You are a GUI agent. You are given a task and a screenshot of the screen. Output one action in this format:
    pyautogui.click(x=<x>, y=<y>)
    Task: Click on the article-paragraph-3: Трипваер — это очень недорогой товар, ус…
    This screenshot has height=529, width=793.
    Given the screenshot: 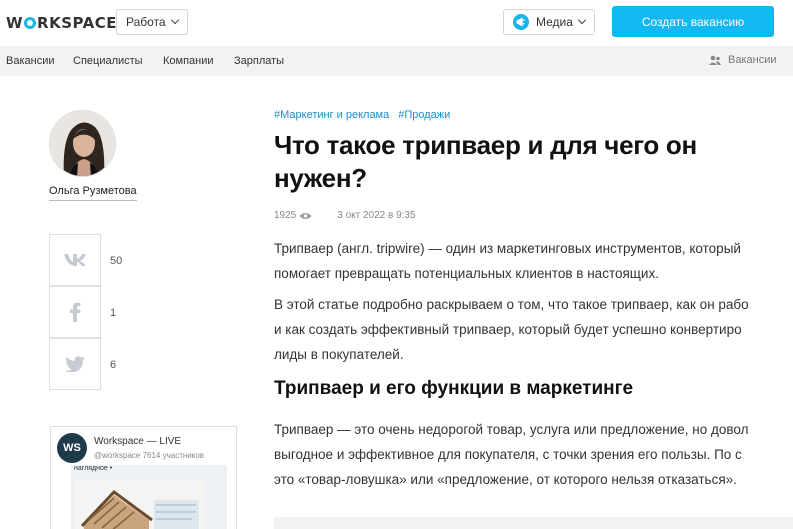 What is the action you would take?
    pyautogui.click(x=533, y=454)
    